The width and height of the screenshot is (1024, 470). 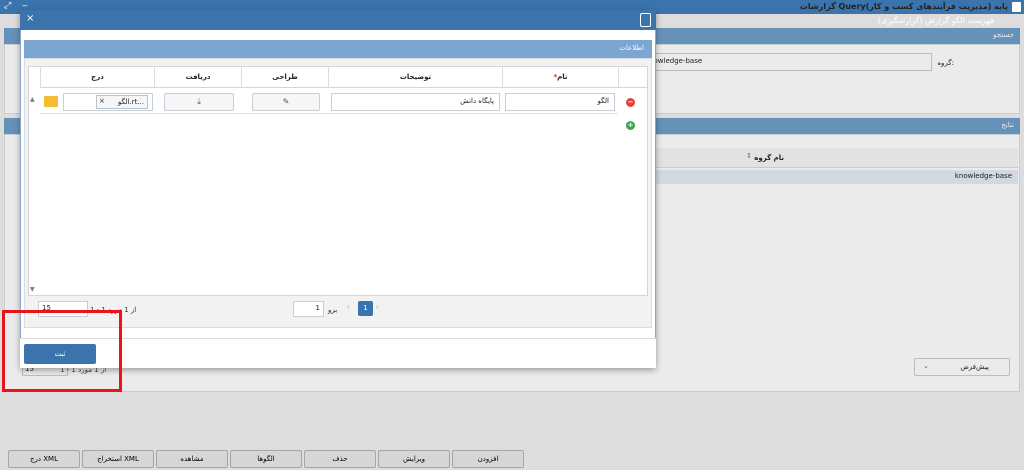 I want to click on previous-page-icon: ›, so click(x=377, y=307).